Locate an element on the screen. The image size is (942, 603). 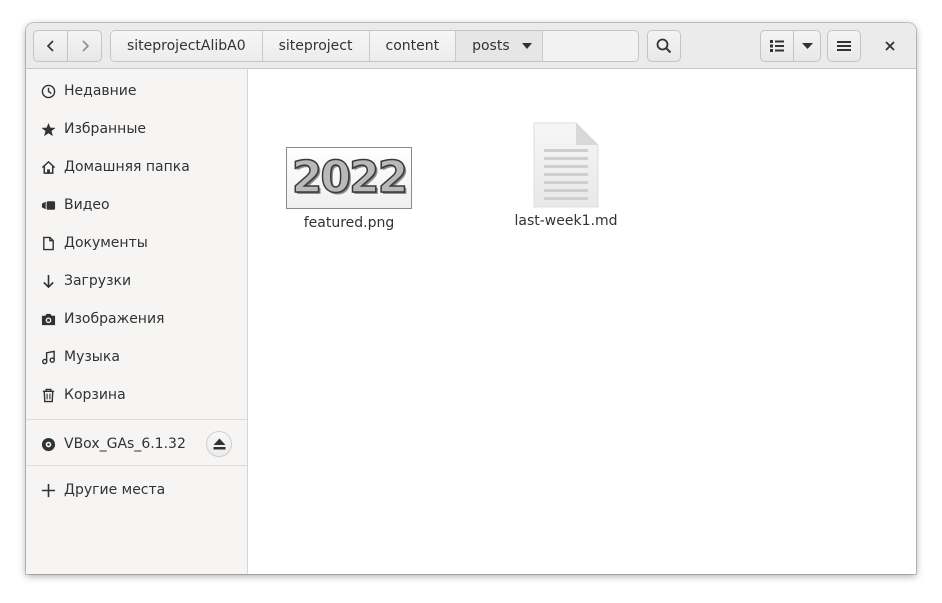
sidebar-item-label: Загрузки is located at coordinates (98, 281).